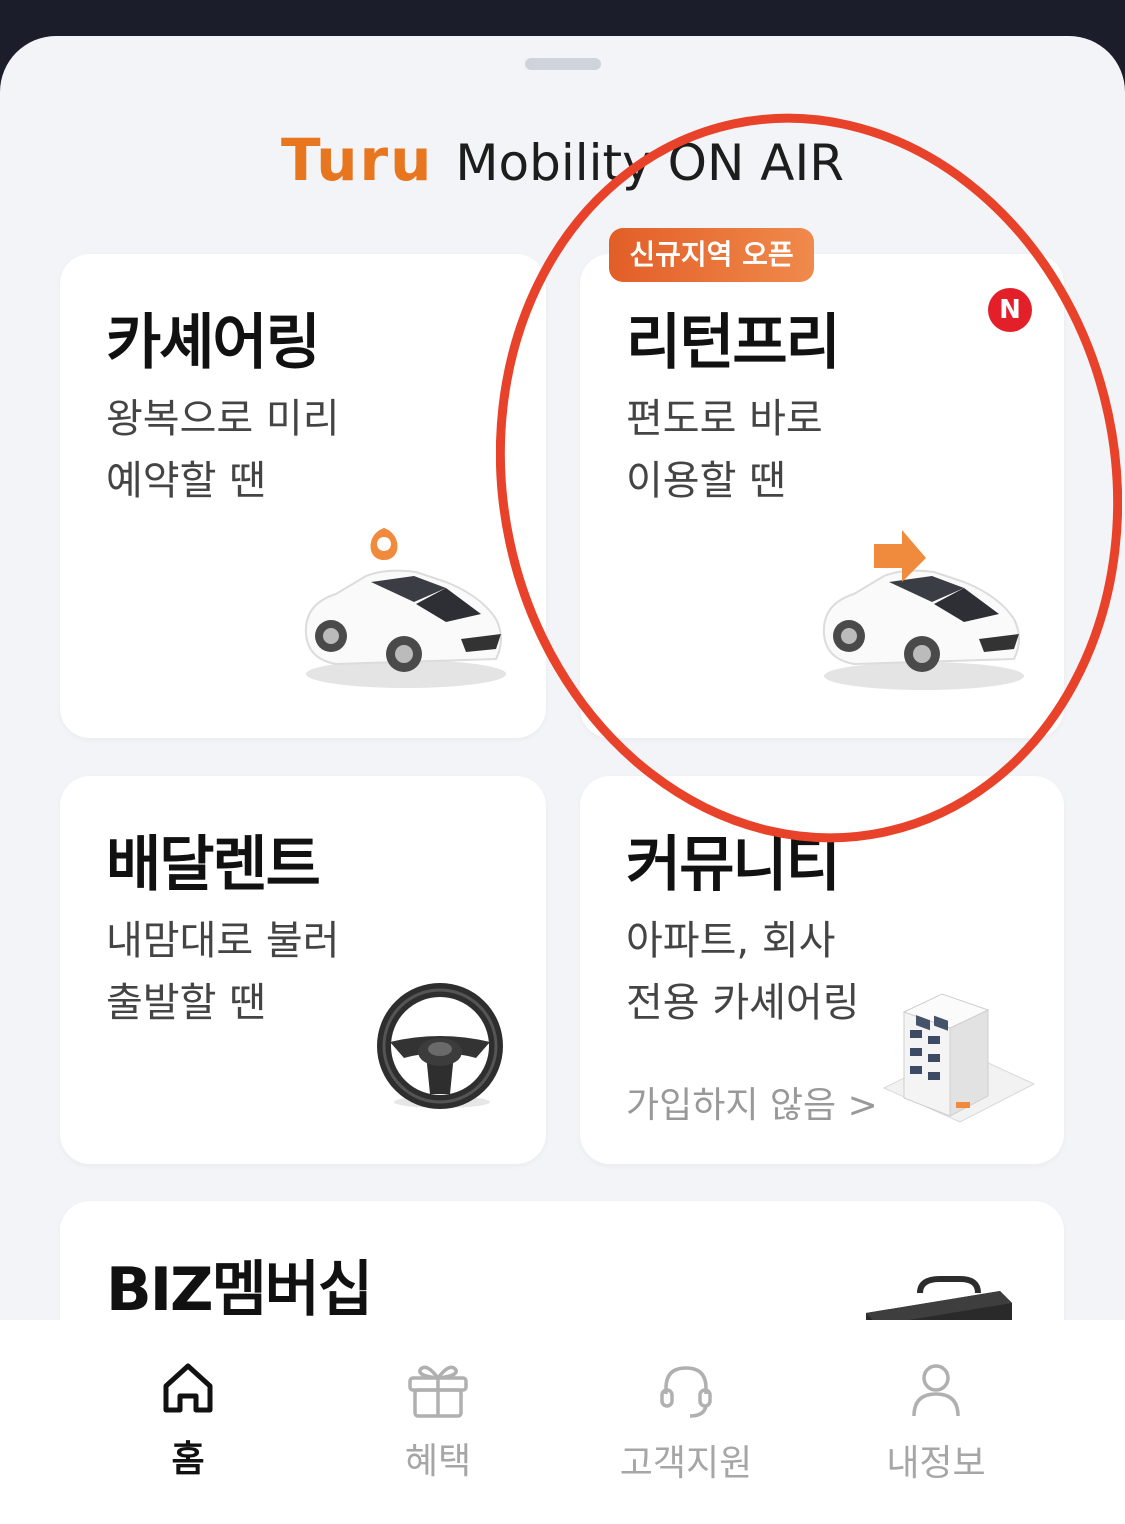 The height and width of the screenshot is (1524, 1125). Describe the element at coordinates (440, 1046) in the screenshot. I see `steering-wheel-icon` at that location.